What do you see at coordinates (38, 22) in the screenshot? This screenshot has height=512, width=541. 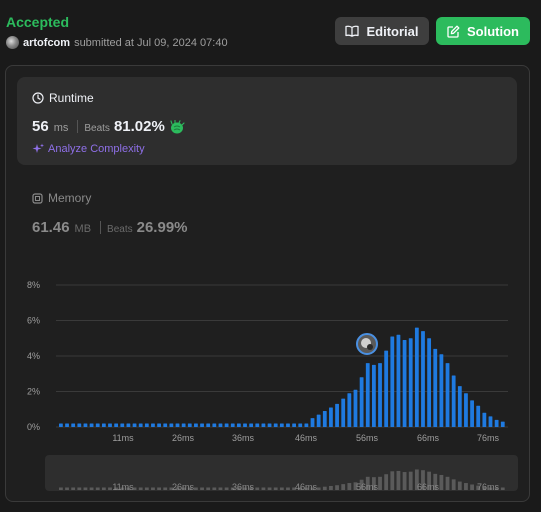 I see `submission-status: Accepted` at bounding box center [38, 22].